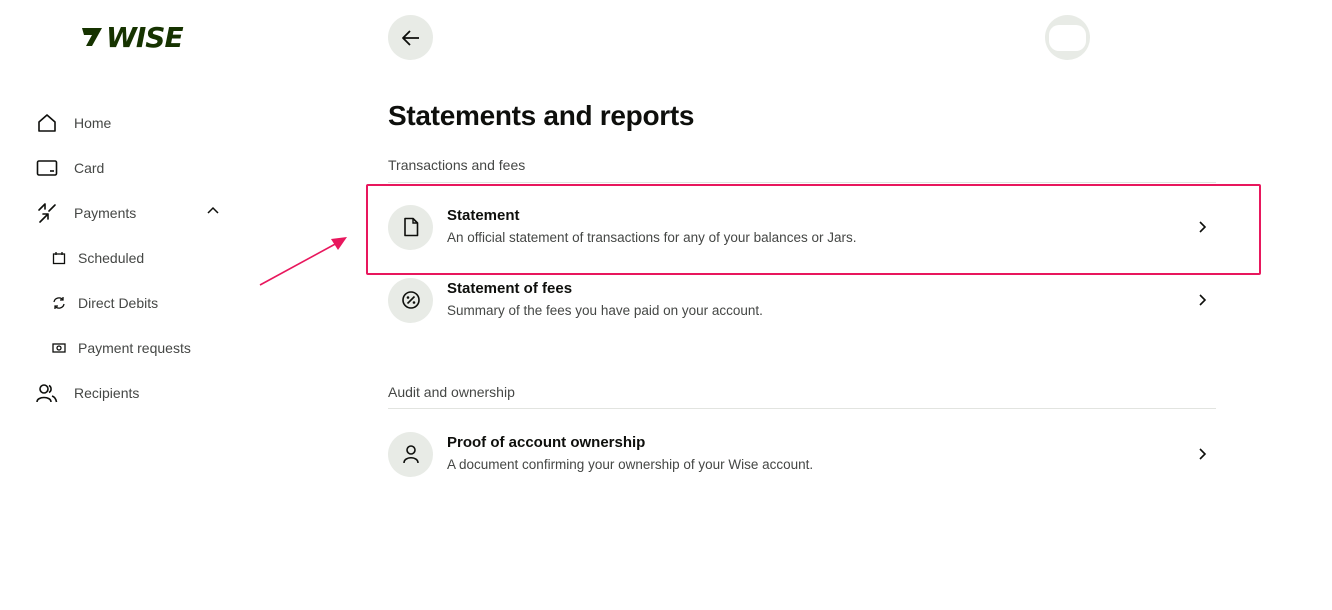 The height and width of the screenshot is (610, 1332). What do you see at coordinates (93, 122) in the screenshot?
I see `sidebar-item-label: Home` at bounding box center [93, 122].